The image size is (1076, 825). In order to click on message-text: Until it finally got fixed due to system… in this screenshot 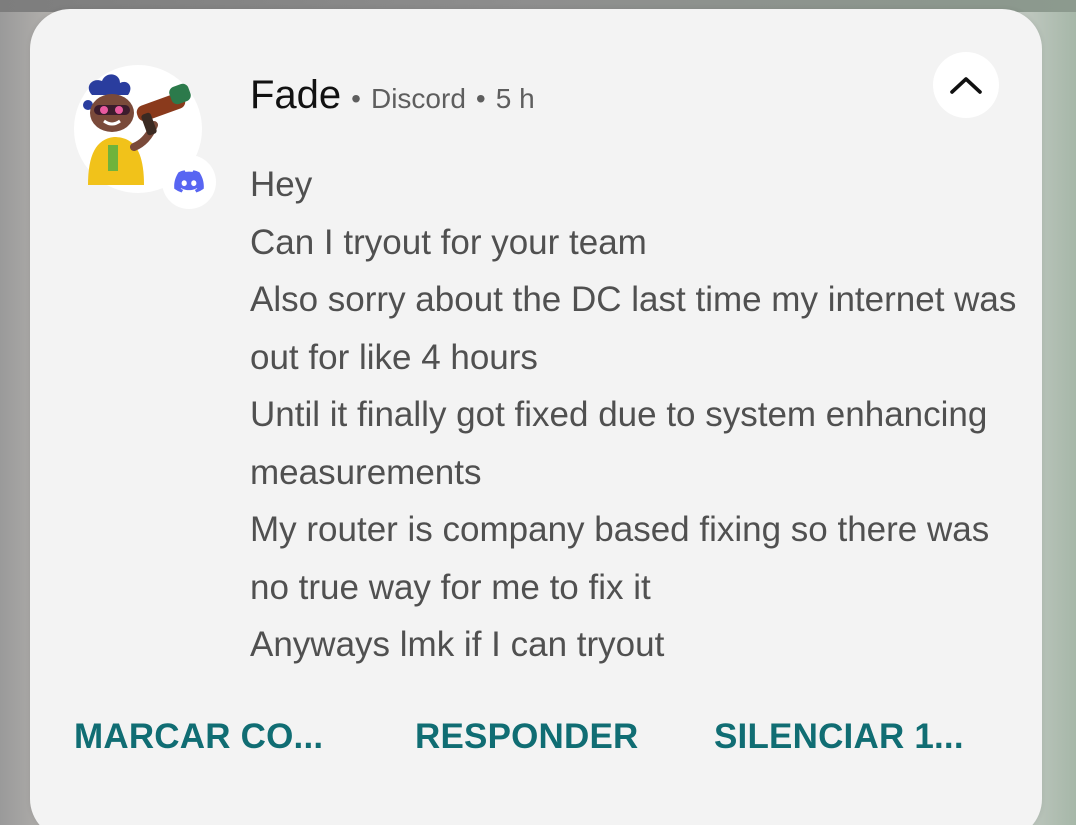, I will do `click(619, 443)`.